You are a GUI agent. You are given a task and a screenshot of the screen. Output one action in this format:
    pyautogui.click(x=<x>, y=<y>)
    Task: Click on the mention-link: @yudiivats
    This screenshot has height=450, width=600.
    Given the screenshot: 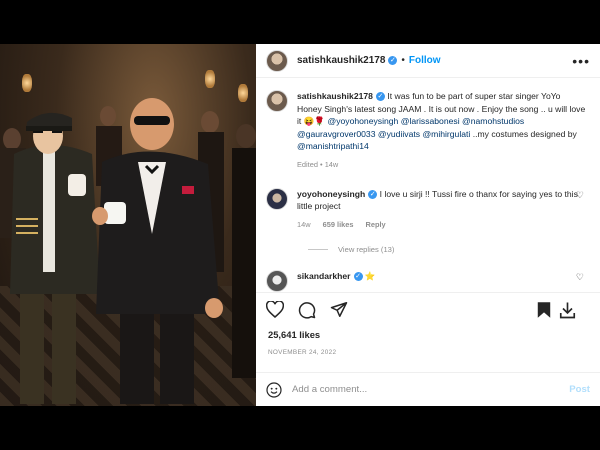 What is the action you would take?
    pyautogui.click(x=399, y=134)
    